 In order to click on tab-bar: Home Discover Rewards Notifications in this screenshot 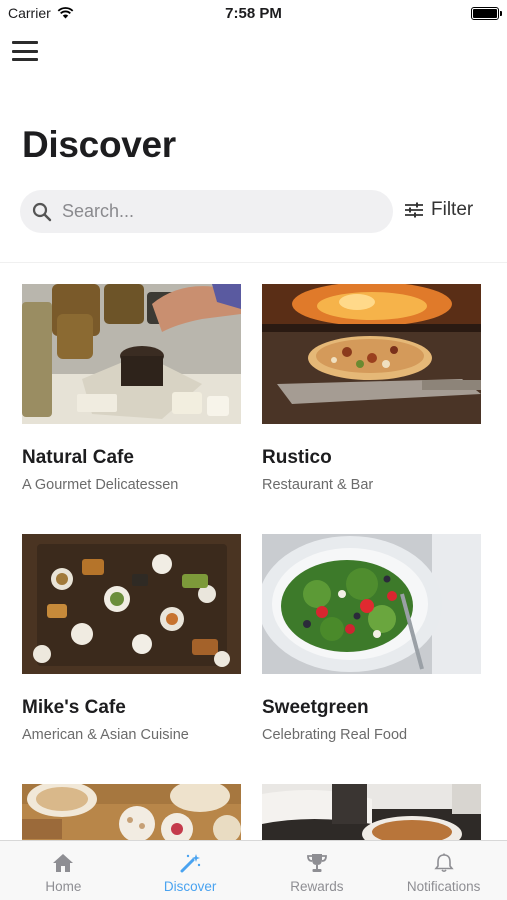, I will do `click(253, 870)`.